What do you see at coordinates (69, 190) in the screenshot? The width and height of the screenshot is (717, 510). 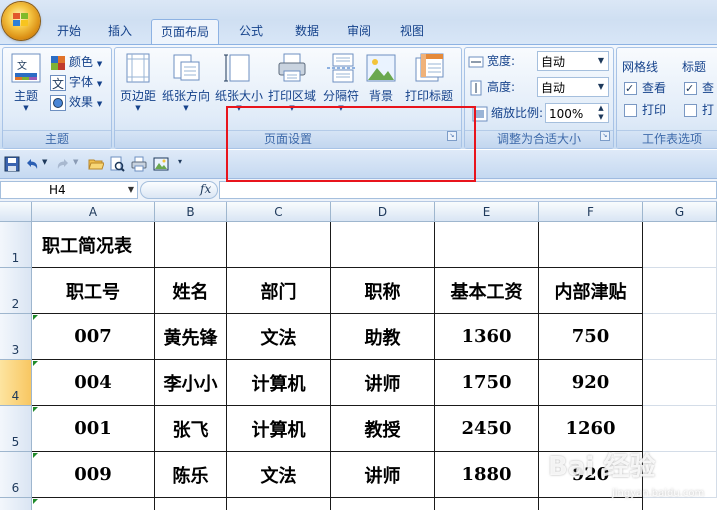 I see `name-box: H4 ▼` at bounding box center [69, 190].